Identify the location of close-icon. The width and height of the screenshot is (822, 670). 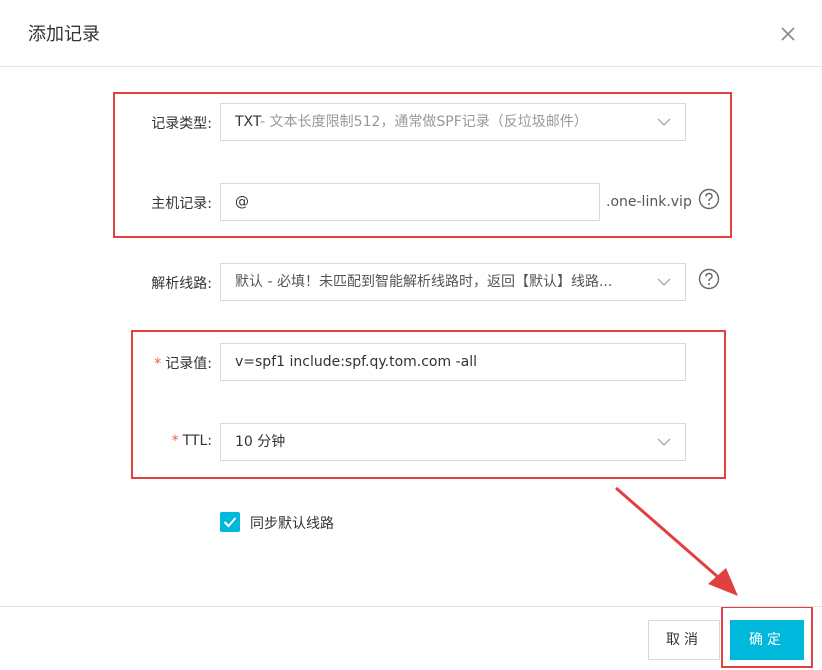
(788, 34).